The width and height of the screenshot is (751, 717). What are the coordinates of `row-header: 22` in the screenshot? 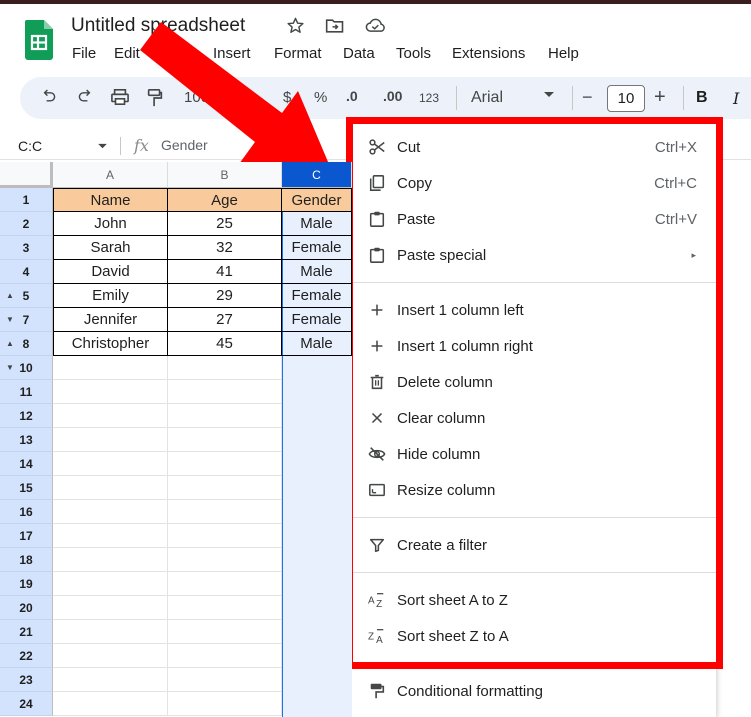 It's located at (26, 656).